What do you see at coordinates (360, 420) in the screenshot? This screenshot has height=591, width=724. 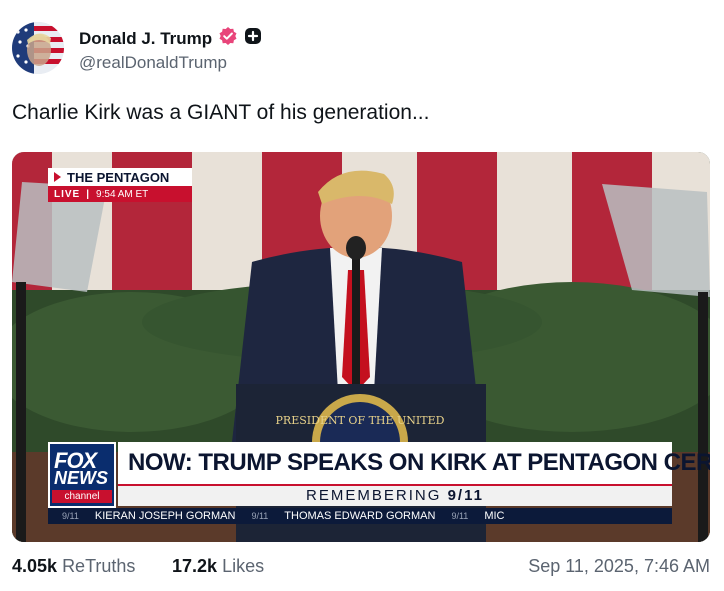 I see `podium-seal-text: PRESIDENT OF THE UNITED` at bounding box center [360, 420].